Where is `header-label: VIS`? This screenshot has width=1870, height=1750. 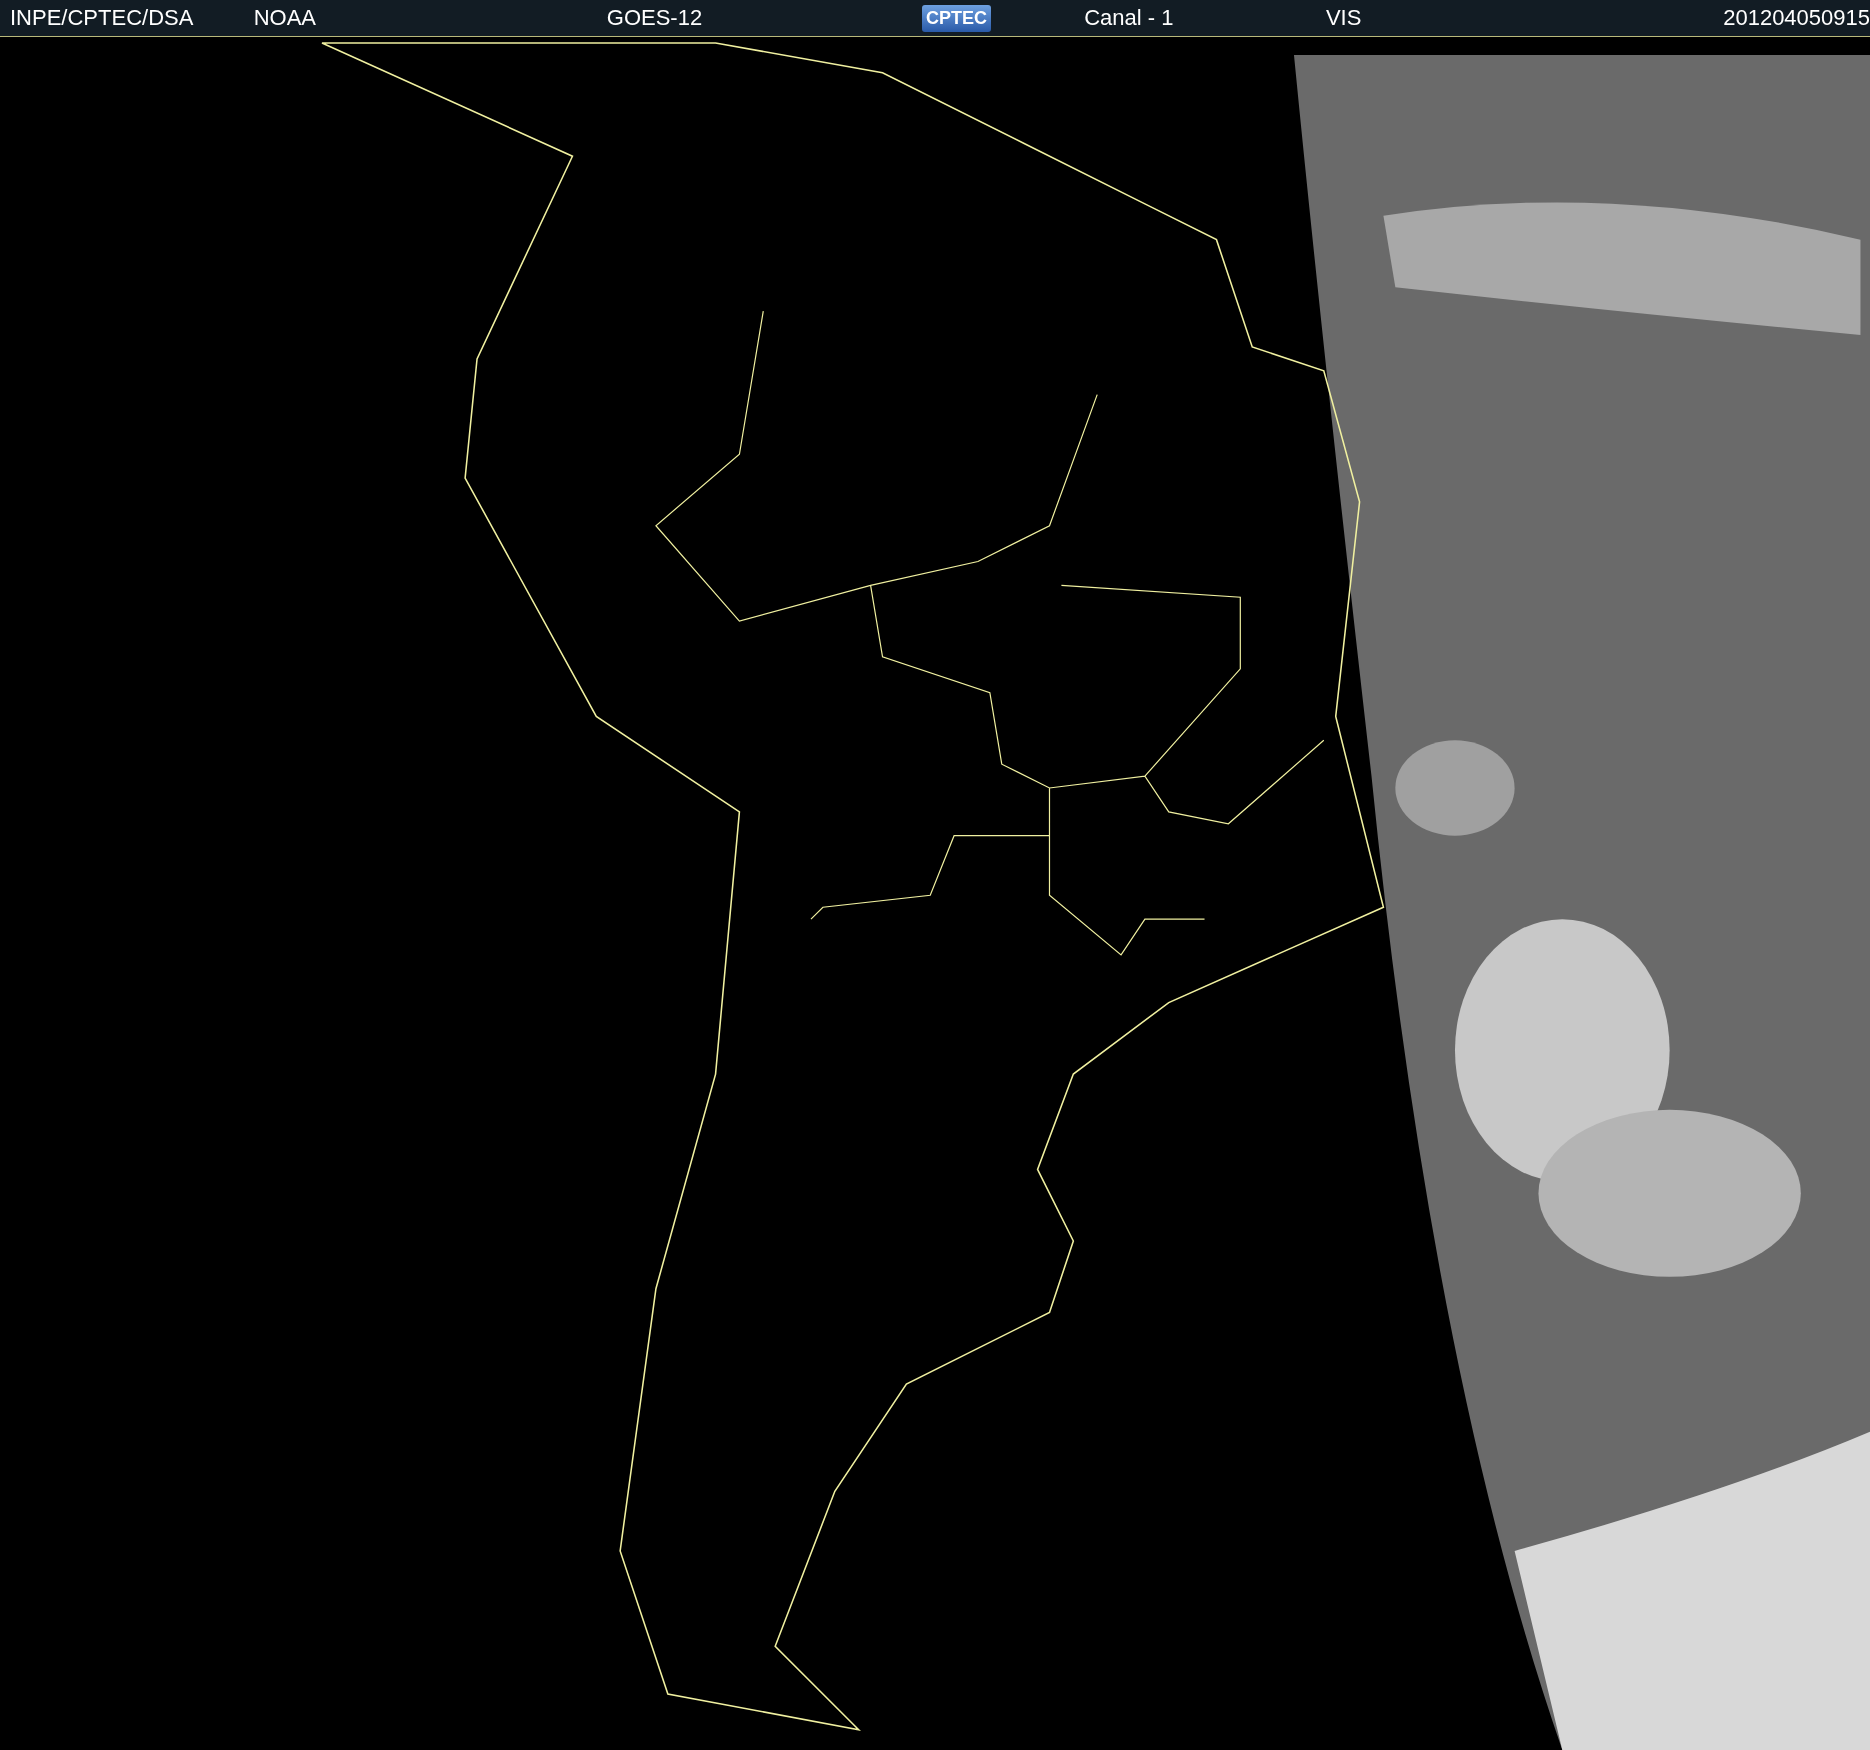 header-label: VIS is located at coordinates (1343, 18).